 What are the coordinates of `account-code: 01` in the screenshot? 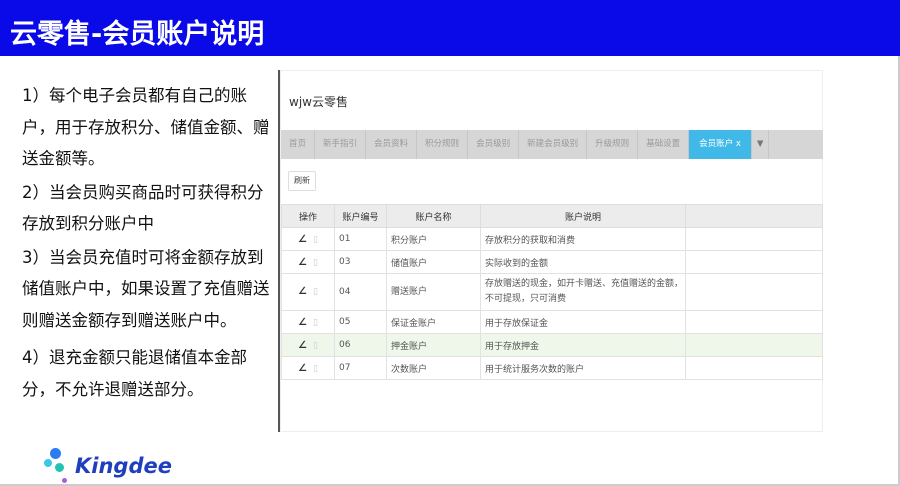 It's located at (360, 239).